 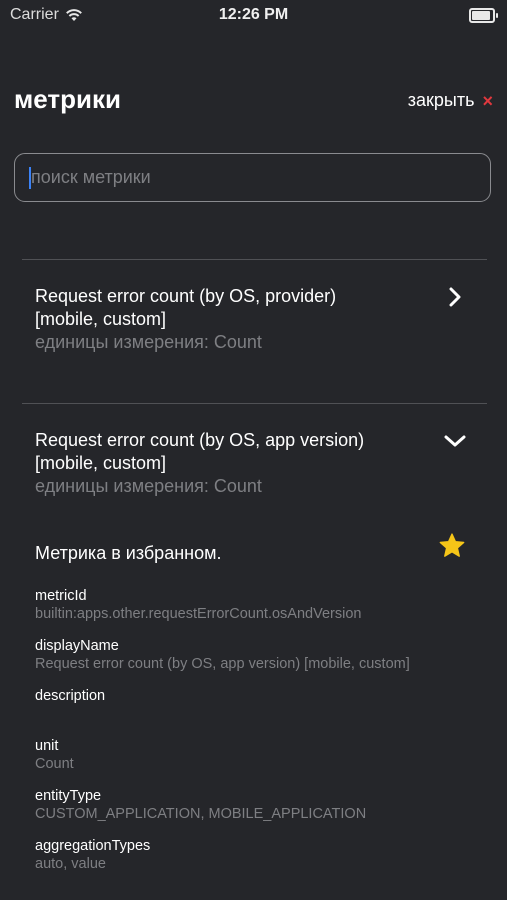 I want to click on field-key: entityType, so click(x=68, y=796).